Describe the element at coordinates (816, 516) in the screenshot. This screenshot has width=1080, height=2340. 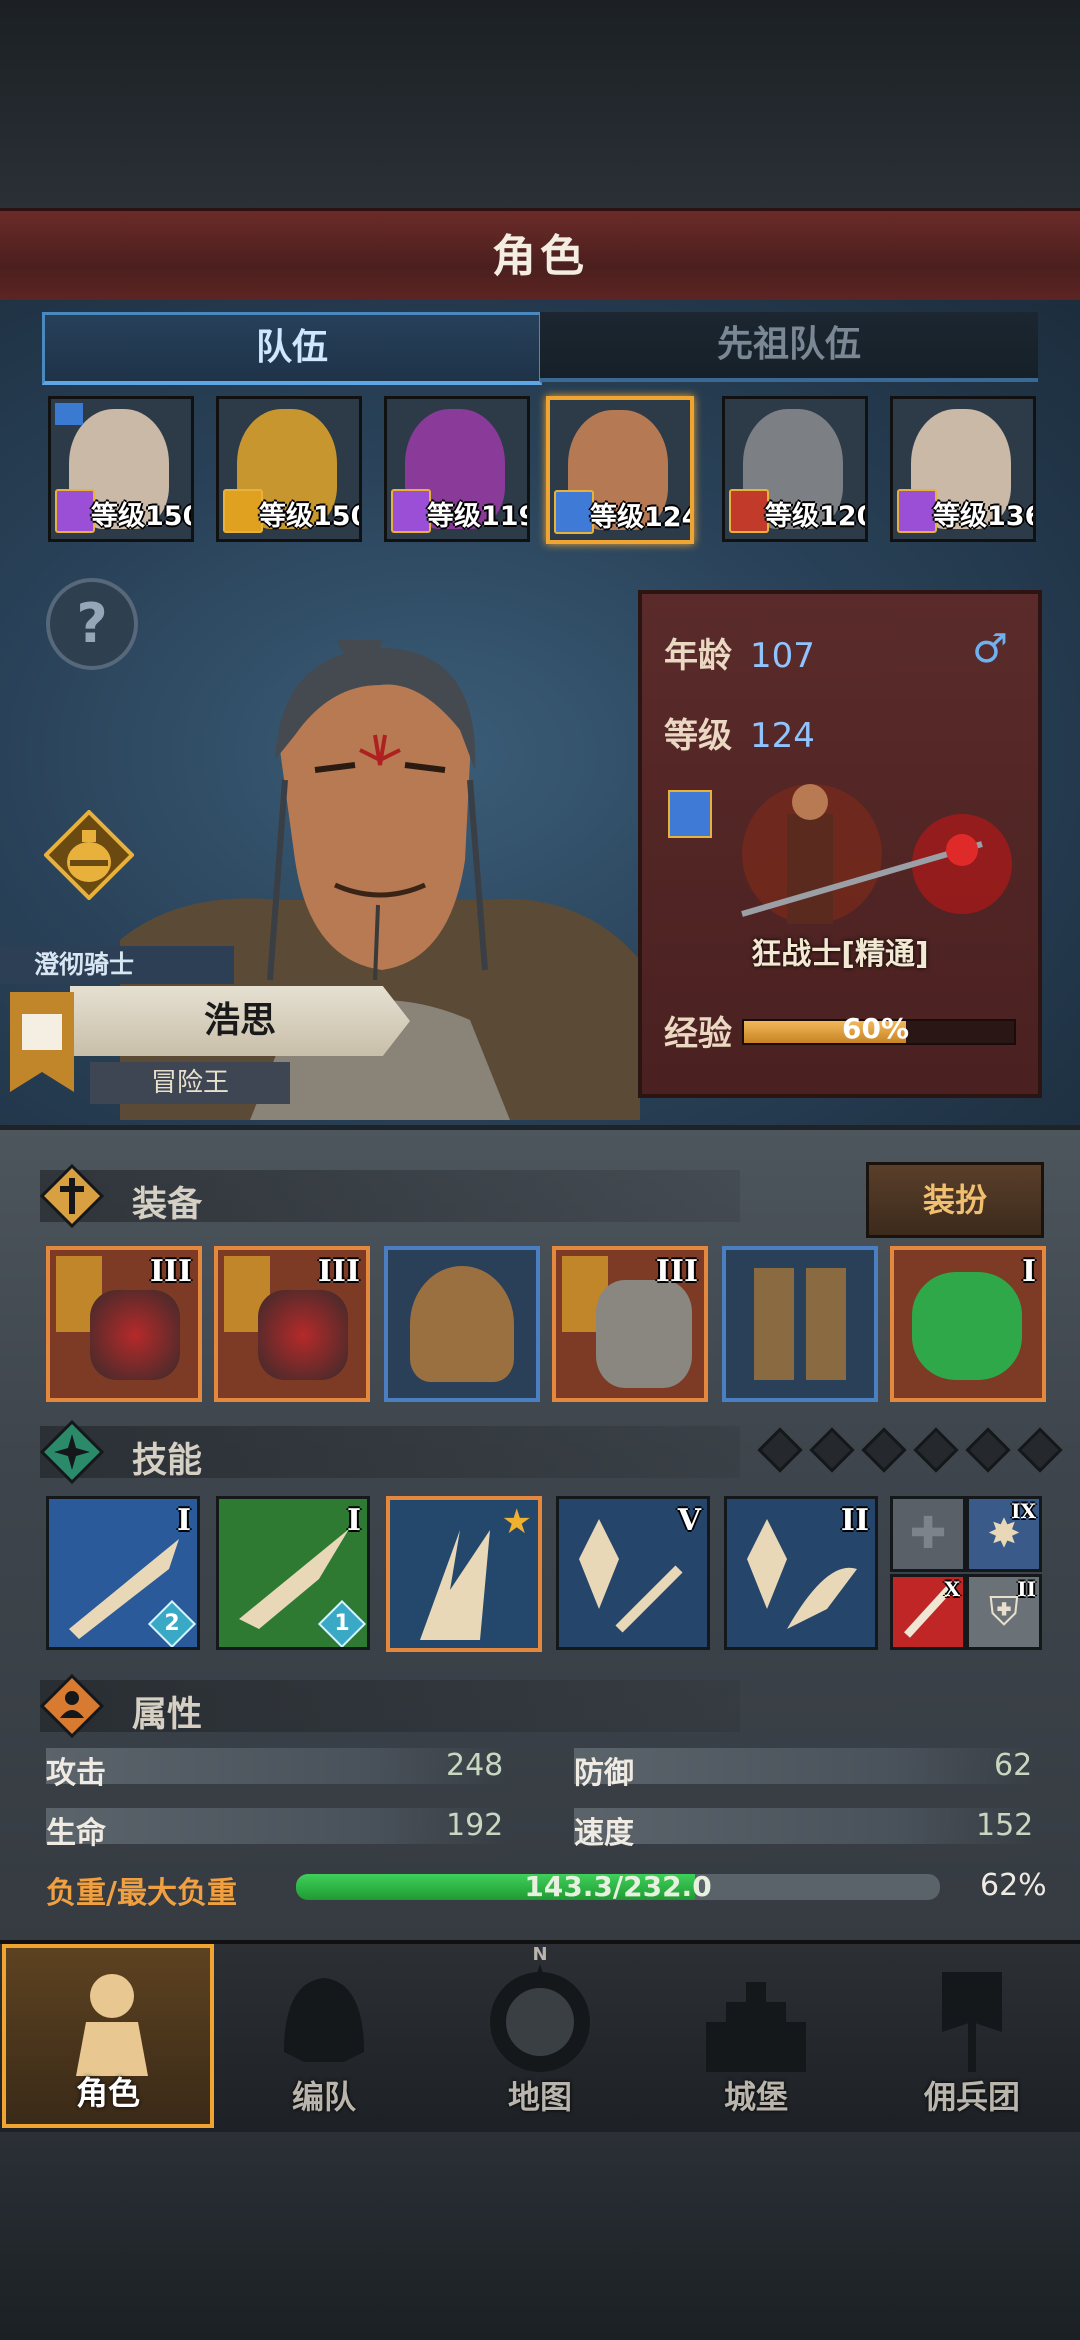
I see `level-label: 等级120` at that location.